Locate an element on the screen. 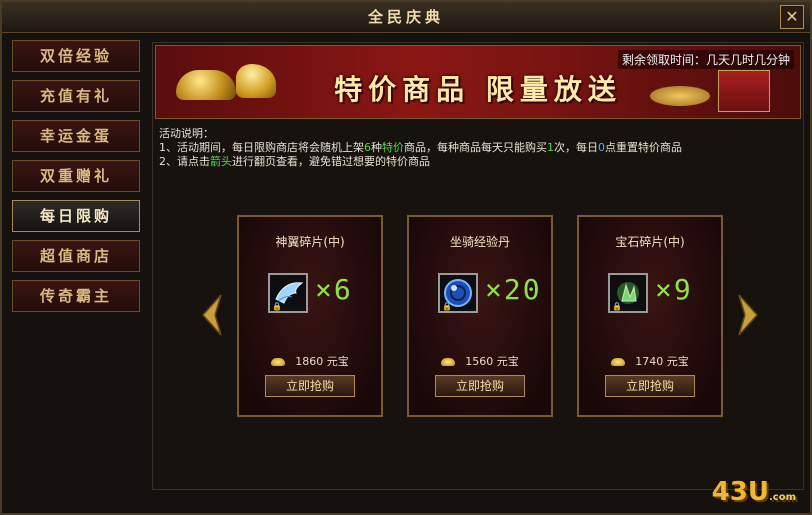 The width and height of the screenshot is (812, 515). sidebar-item-double-gift: 双重赠礼 is located at coordinates (76, 176).